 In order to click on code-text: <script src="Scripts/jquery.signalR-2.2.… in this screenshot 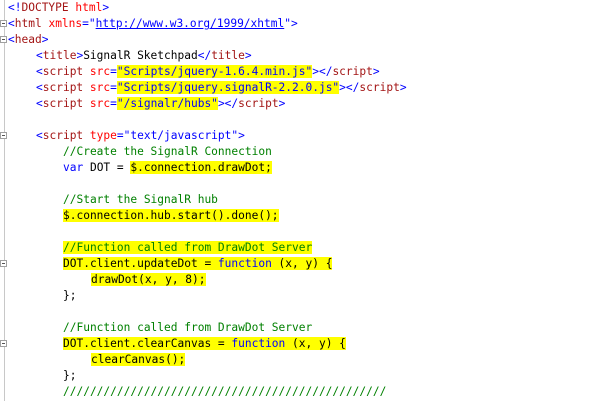, I will do `click(221, 88)`.